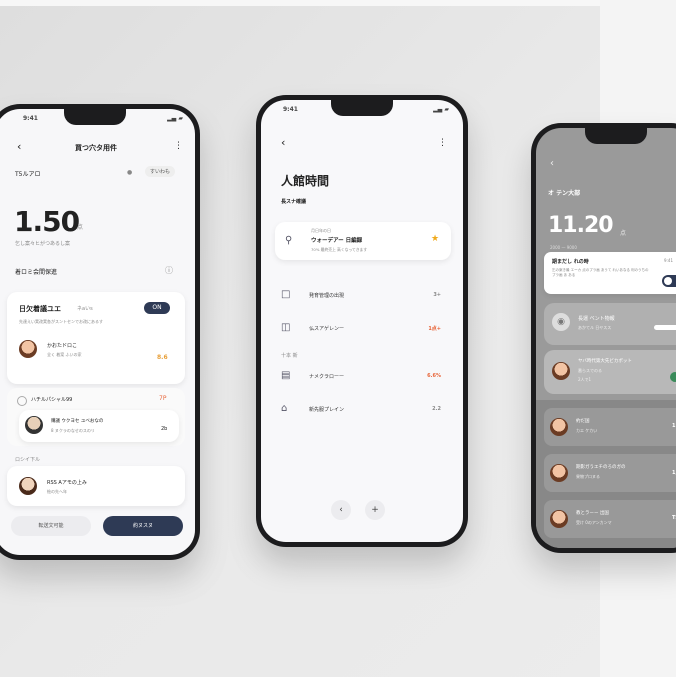 Image resolution: width=676 pixels, height=677 pixels. I want to click on user-icon: ⚲, so click(289, 240).